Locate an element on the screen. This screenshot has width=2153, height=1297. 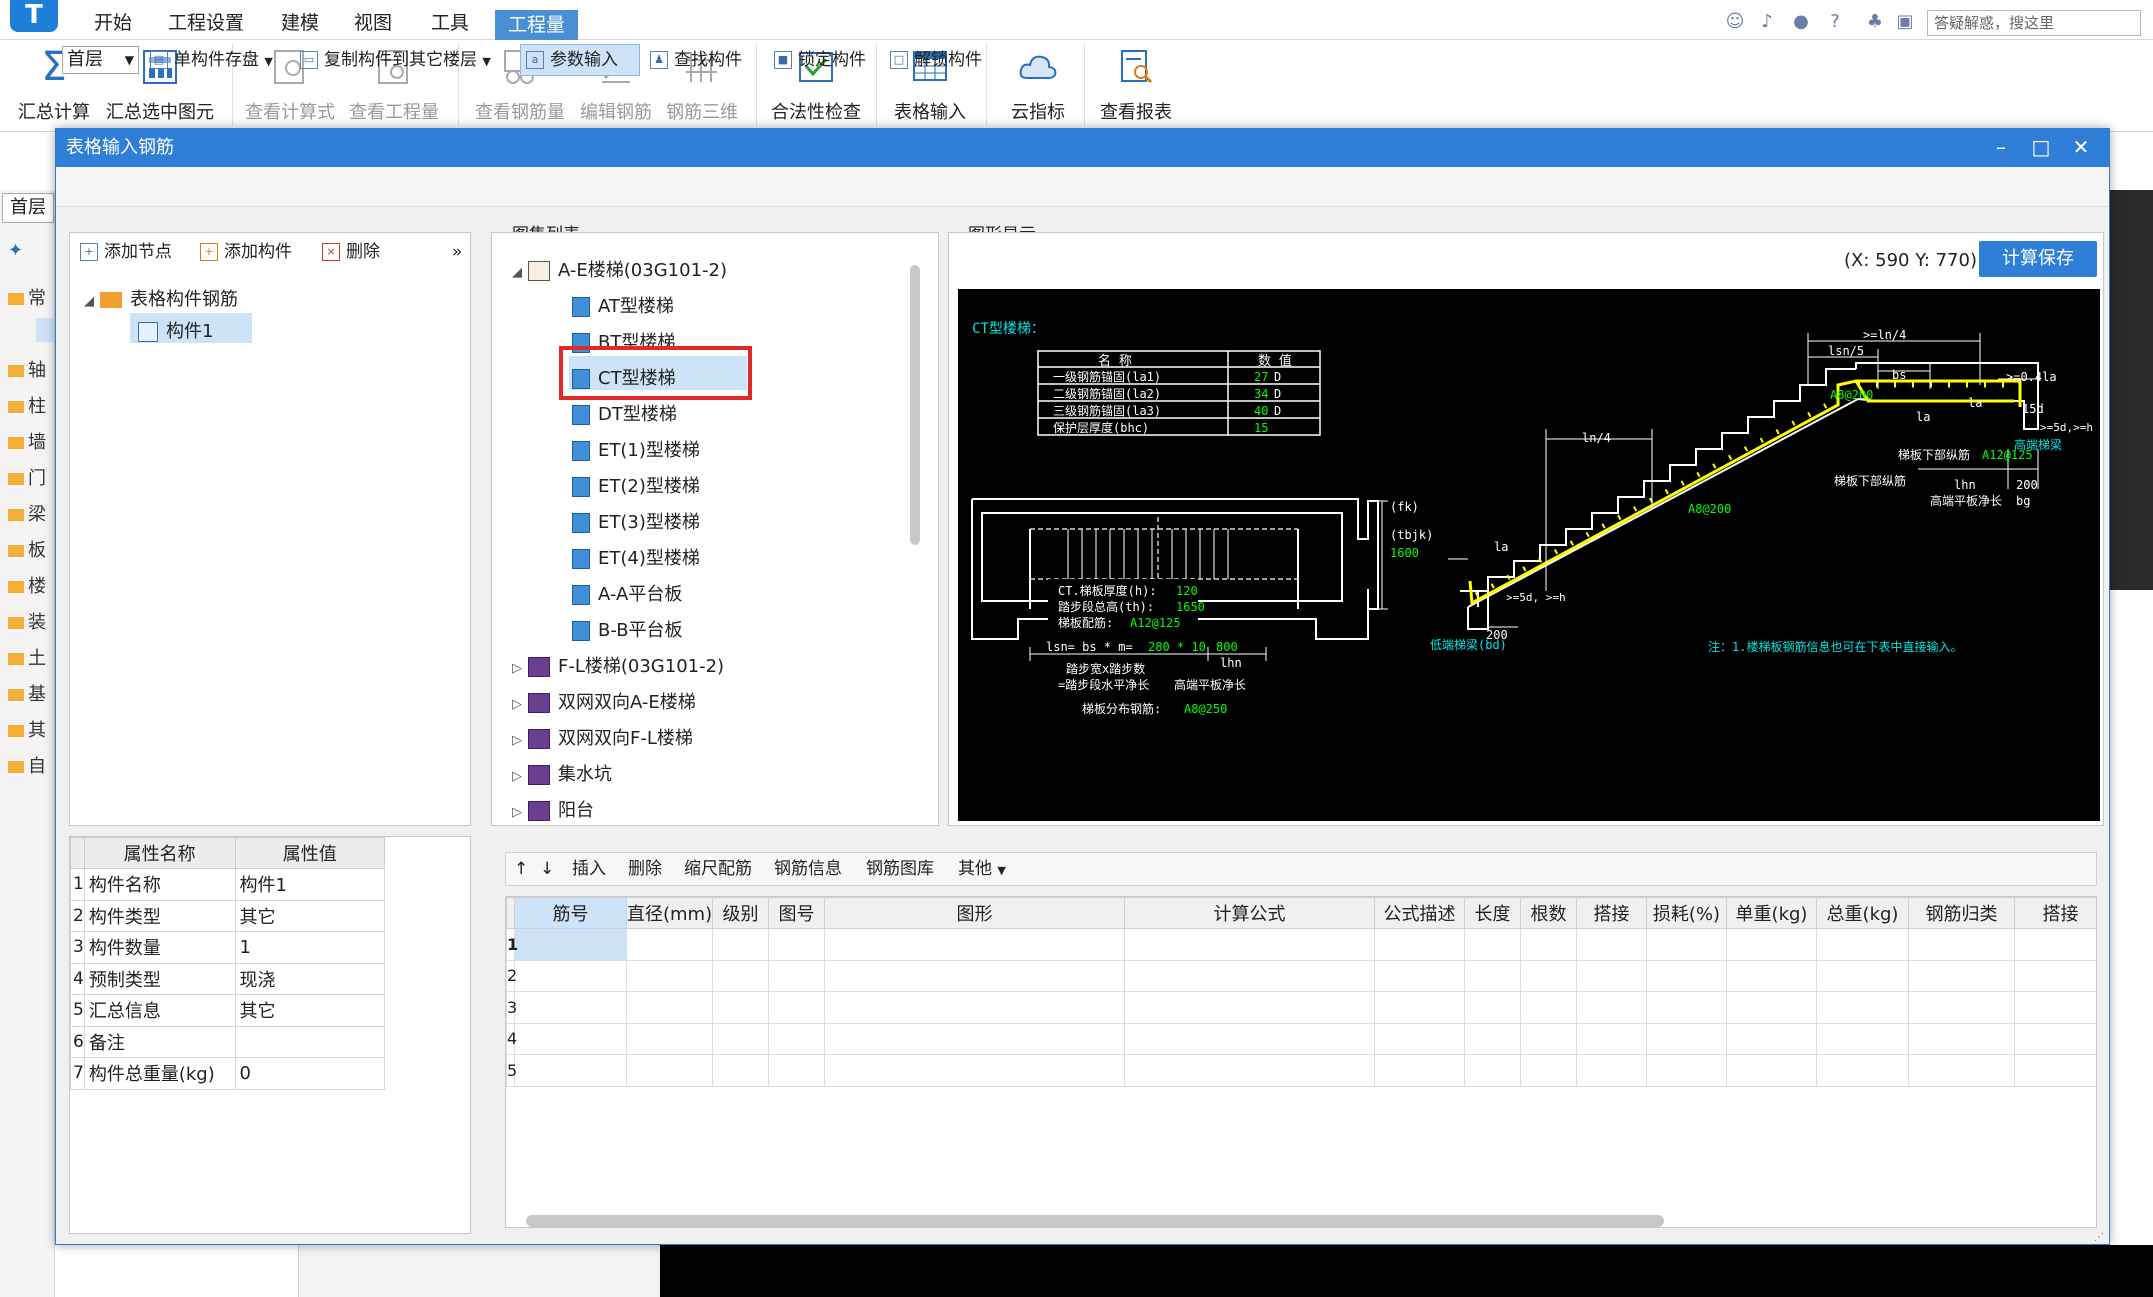
table-row: 3 is located at coordinates (1301, 1007).